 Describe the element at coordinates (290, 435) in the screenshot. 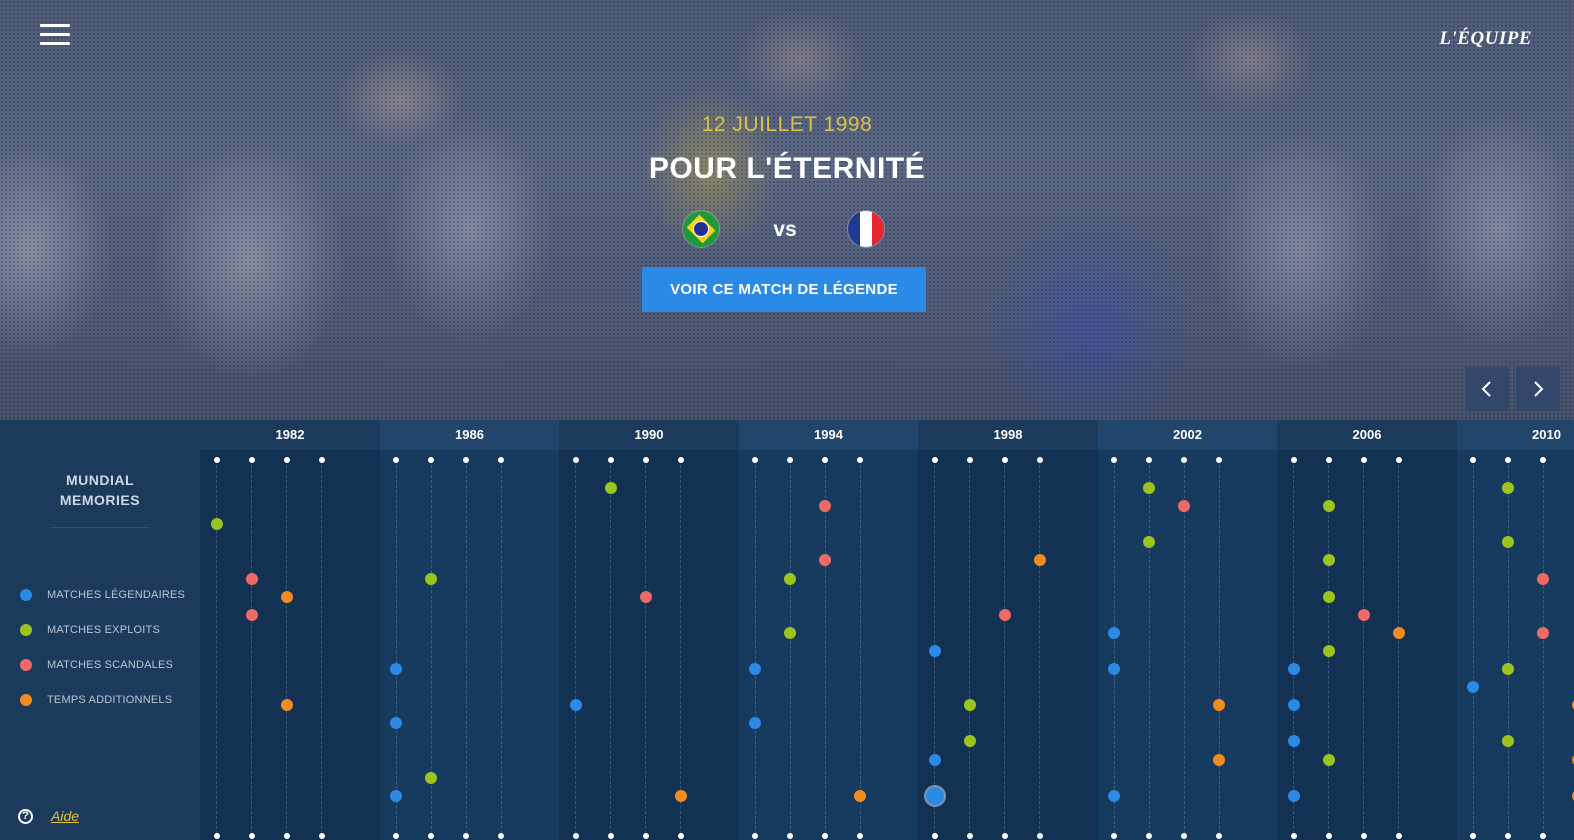

I see `year-header-1982: 1982` at that location.